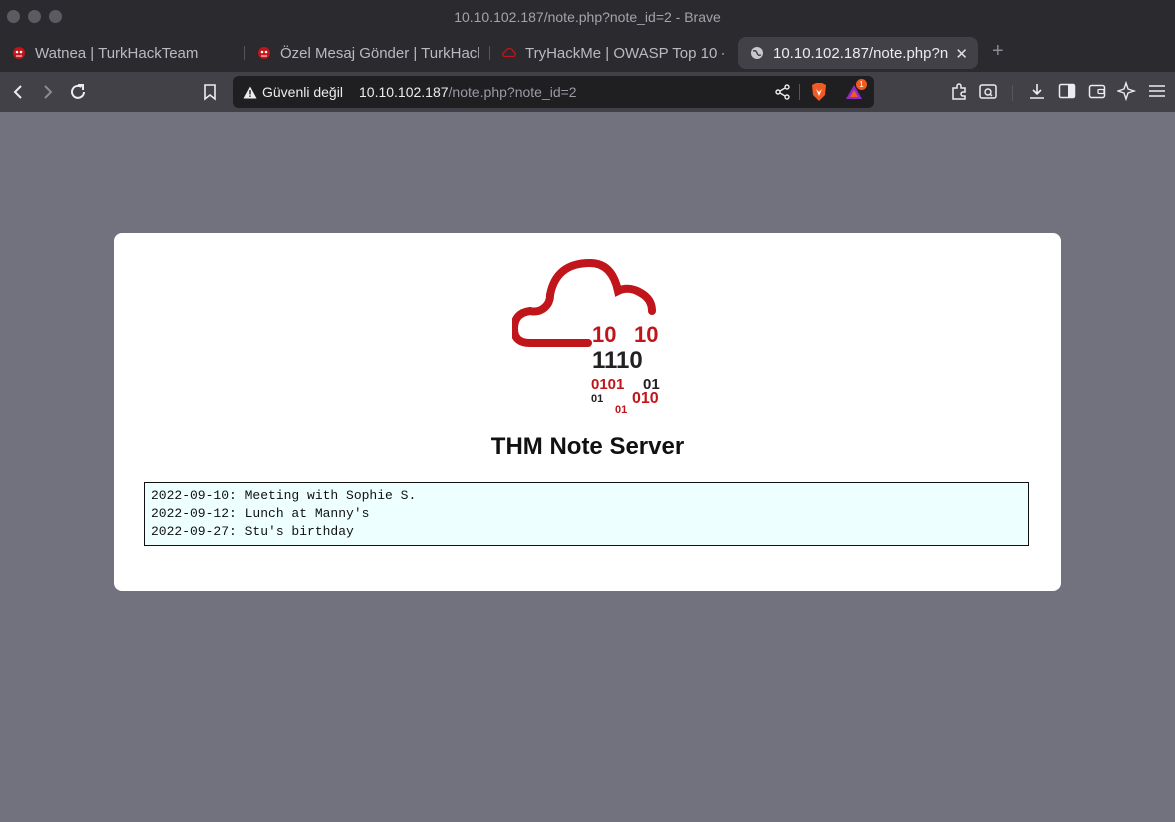 The height and width of the screenshot is (822, 1175). What do you see at coordinates (587, 446) in the screenshot?
I see `page-title: THM Note Server` at bounding box center [587, 446].